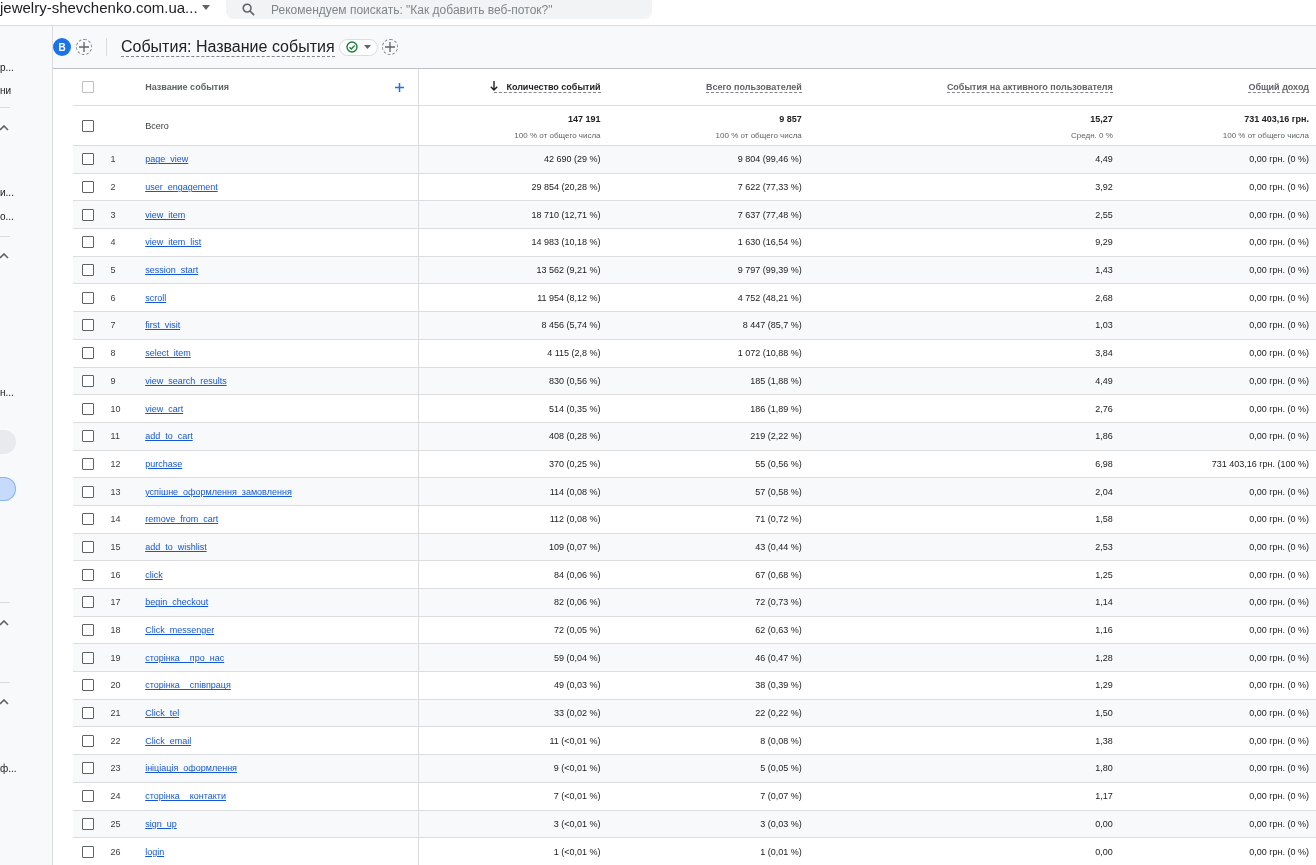 The image size is (1316, 865). Describe the element at coordinates (155, 851) in the screenshot. I see `event-name-link: login` at that location.